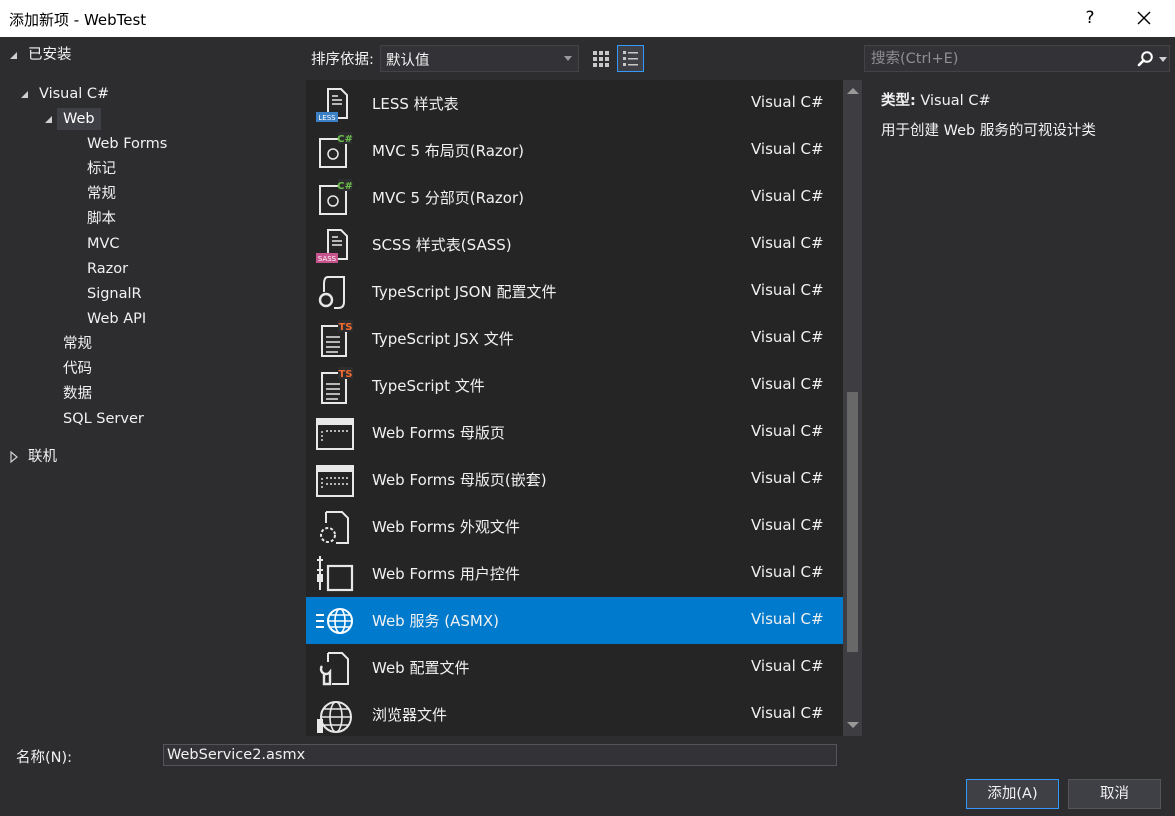 The image size is (1175, 816). I want to click on sort-dropdown: 默认值, so click(479, 58).